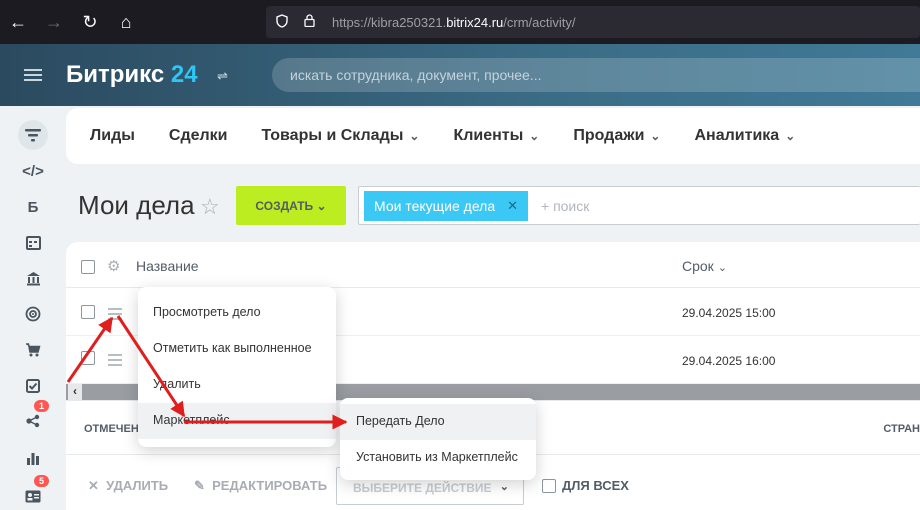 Image resolution: width=920 pixels, height=510 pixels. What do you see at coordinates (88, 267) in the screenshot?
I see `select-all-checkbox` at bounding box center [88, 267].